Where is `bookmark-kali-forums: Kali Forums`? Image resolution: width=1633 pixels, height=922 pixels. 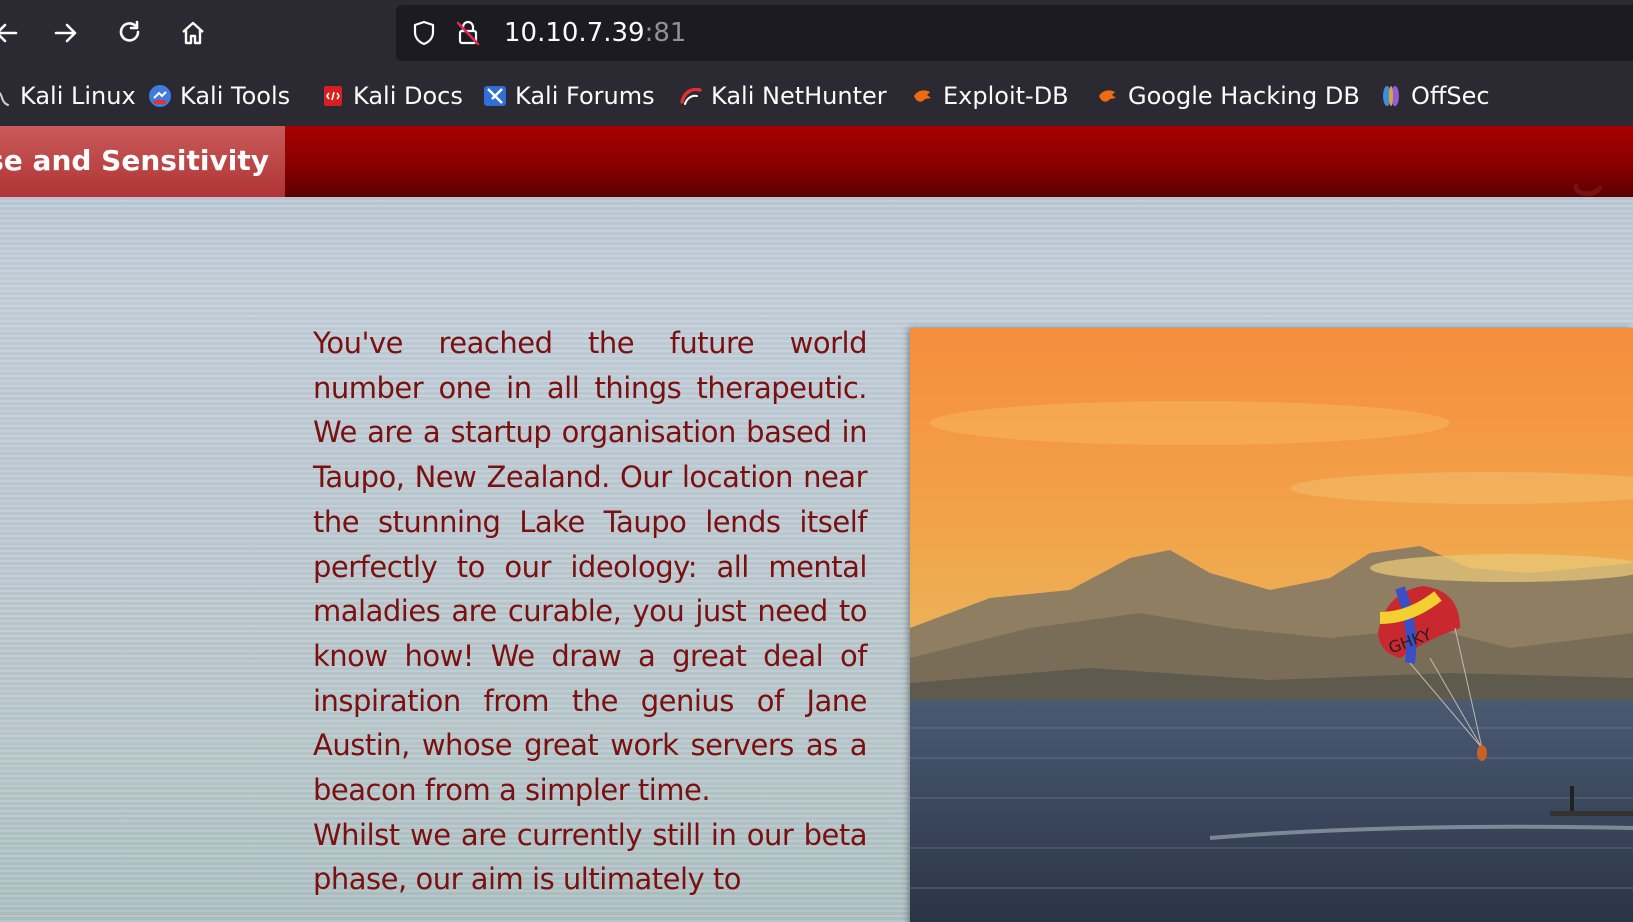
bookmark-kali-forums: Kali Forums is located at coordinates (569, 96).